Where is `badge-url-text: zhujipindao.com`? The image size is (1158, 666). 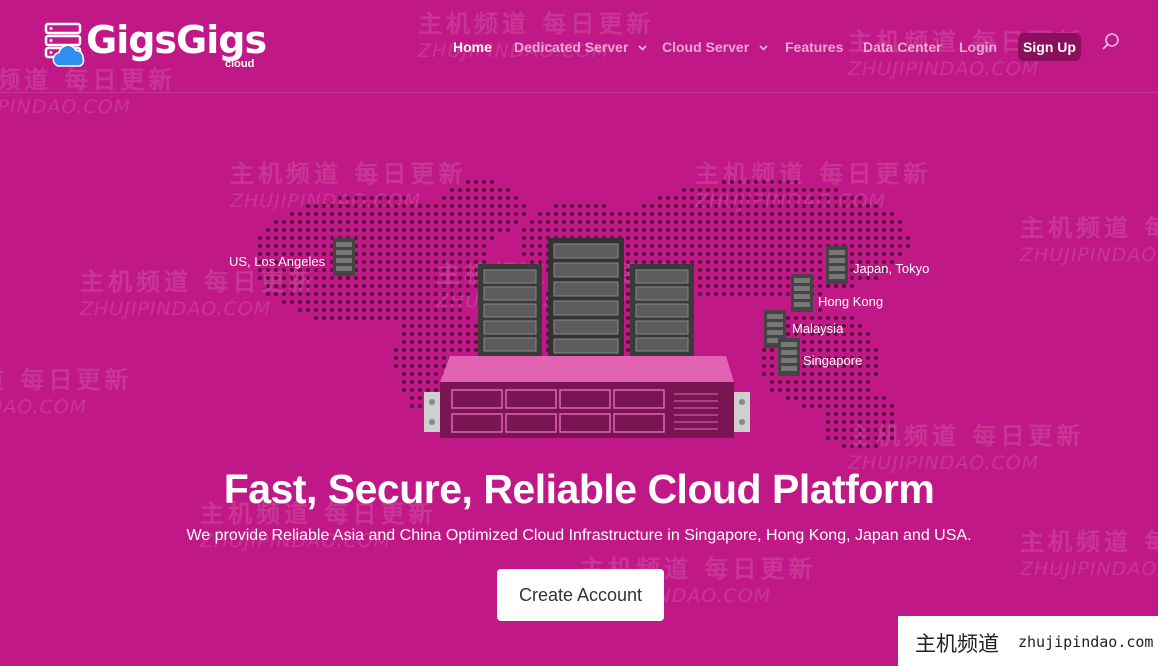
badge-url-text: zhujipindao.com is located at coordinates (1086, 642).